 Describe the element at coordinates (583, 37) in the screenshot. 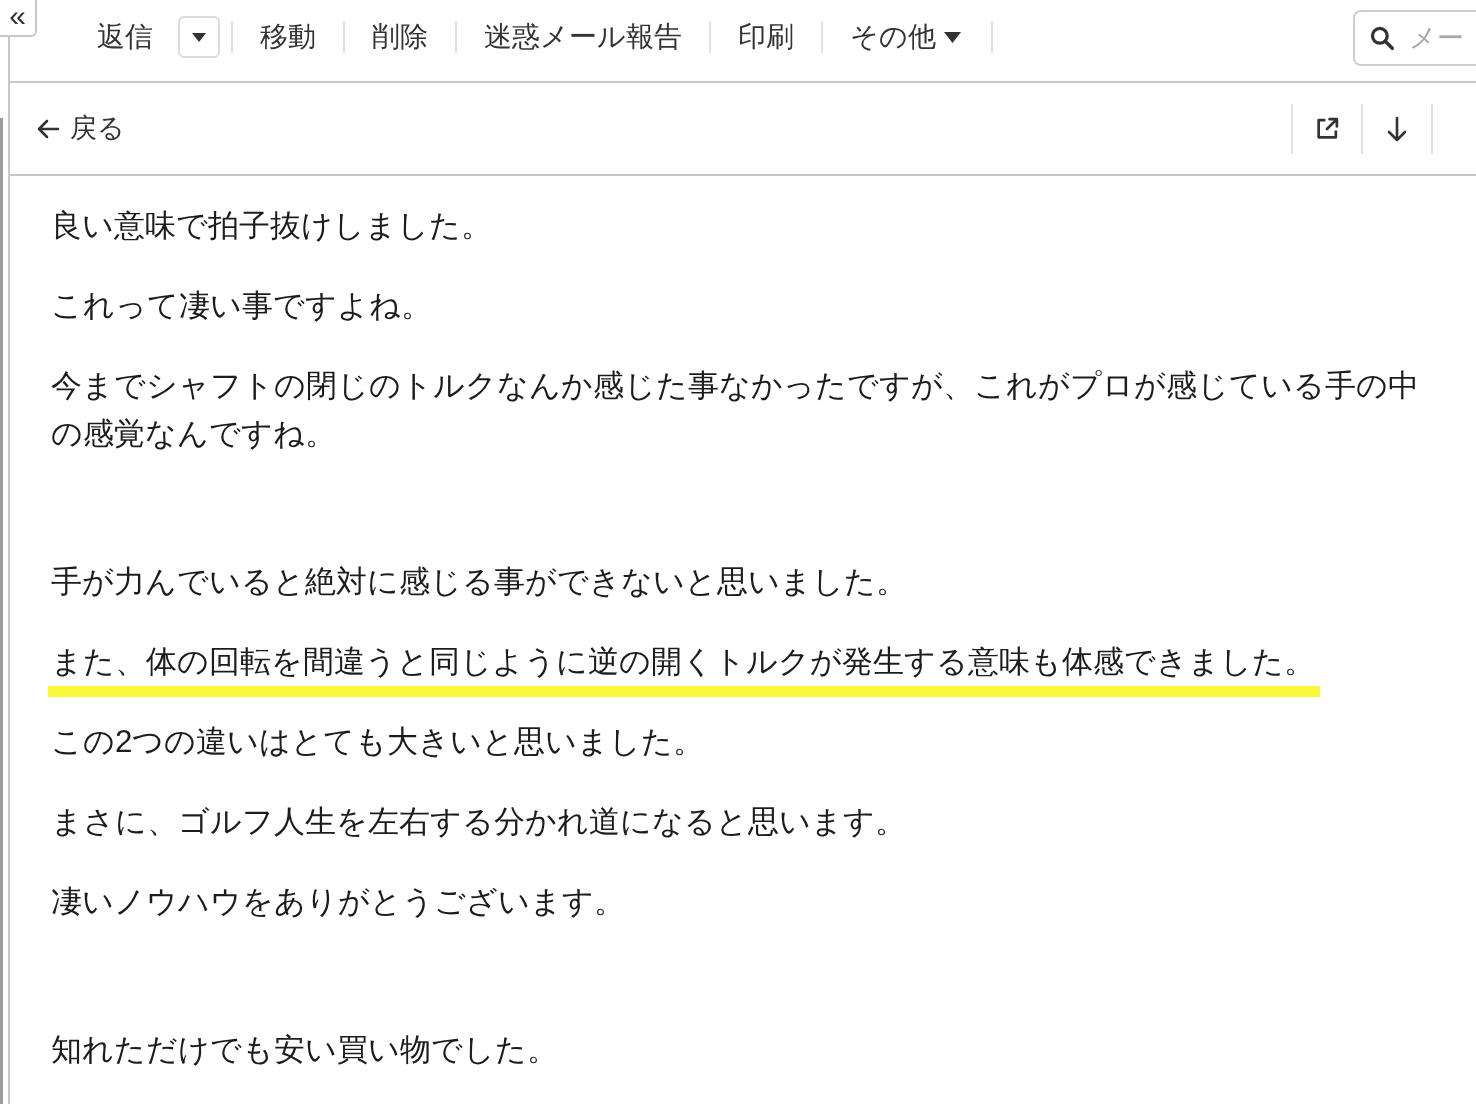

I see `toolbar-button: 迷惑メール報告` at that location.